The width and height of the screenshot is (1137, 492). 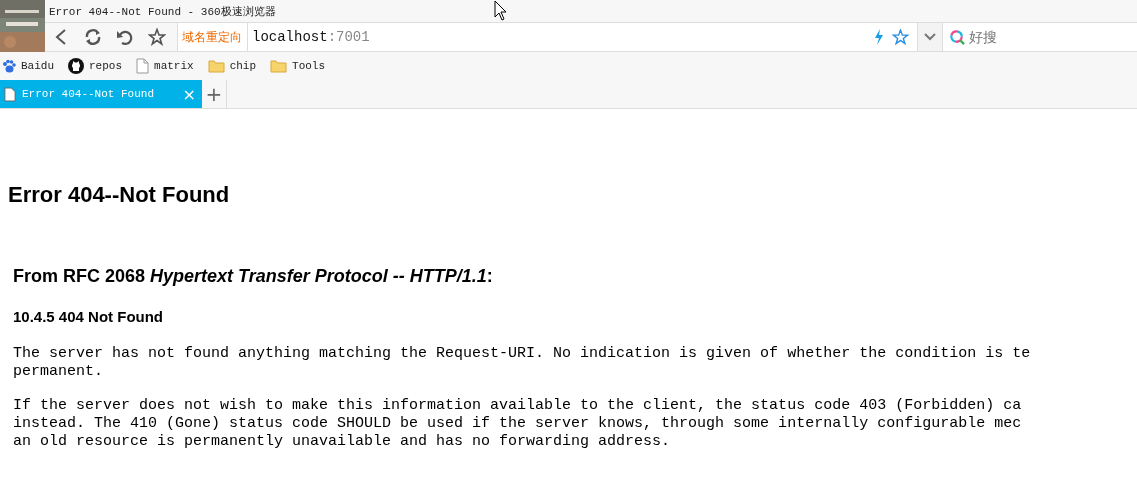 What do you see at coordinates (9, 66) in the screenshot?
I see `paw-icon` at bounding box center [9, 66].